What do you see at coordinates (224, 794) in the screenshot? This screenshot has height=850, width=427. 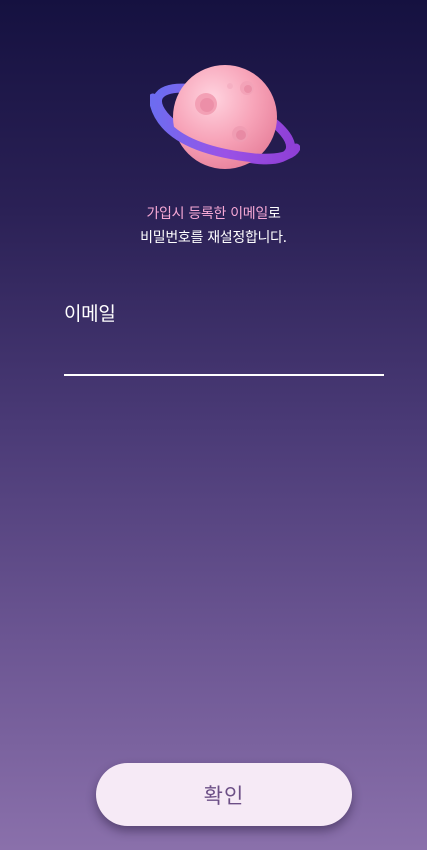 I see `confirm-button: 확인` at bounding box center [224, 794].